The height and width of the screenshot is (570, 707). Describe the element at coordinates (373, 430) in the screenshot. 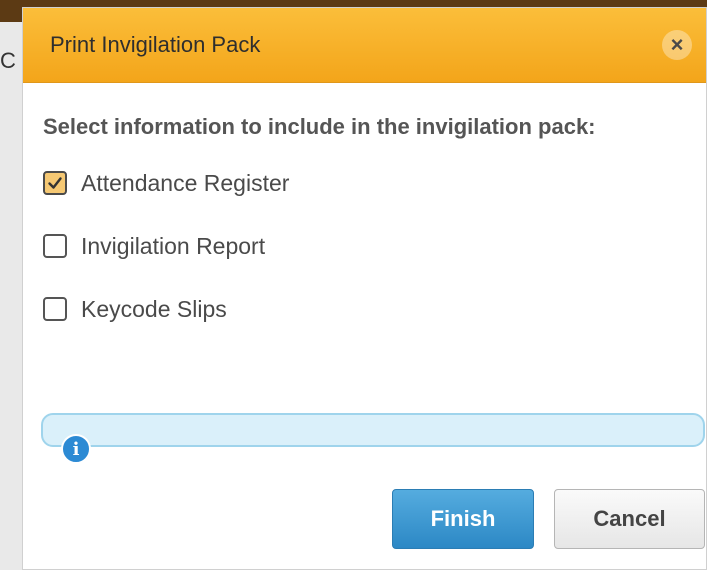

I see `info-message-bar` at that location.